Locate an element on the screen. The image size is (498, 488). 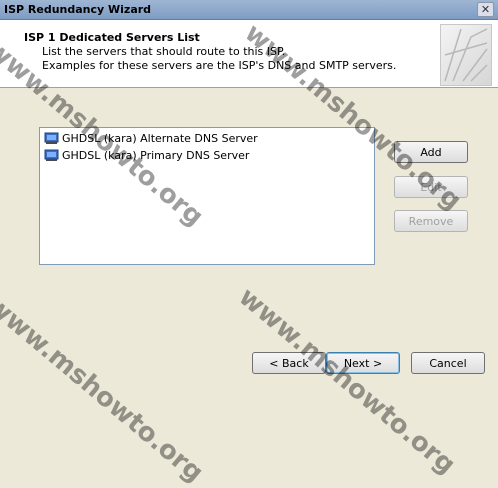
list-item: GHDSL (kara) Primary DNS Server is located at coordinates (146, 155).